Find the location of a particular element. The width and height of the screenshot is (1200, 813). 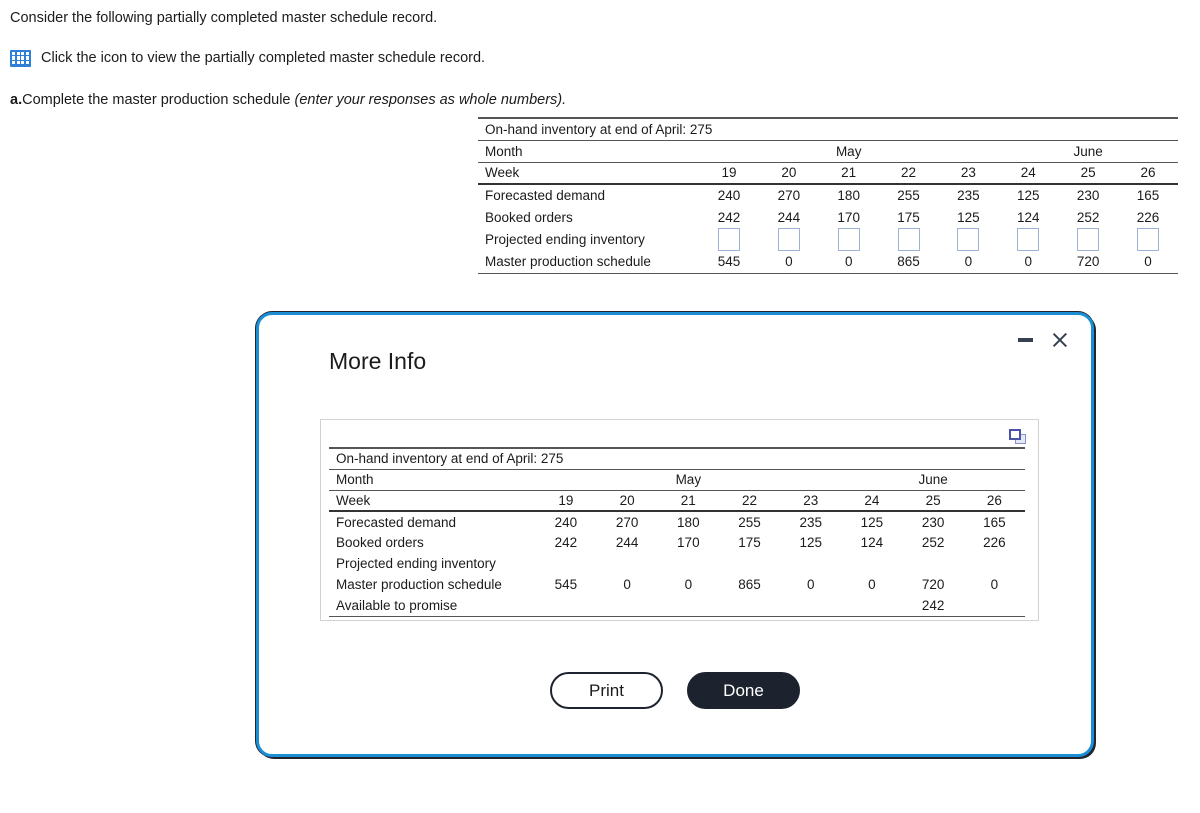

main-cell: 242 is located at coordinates (729, 217).